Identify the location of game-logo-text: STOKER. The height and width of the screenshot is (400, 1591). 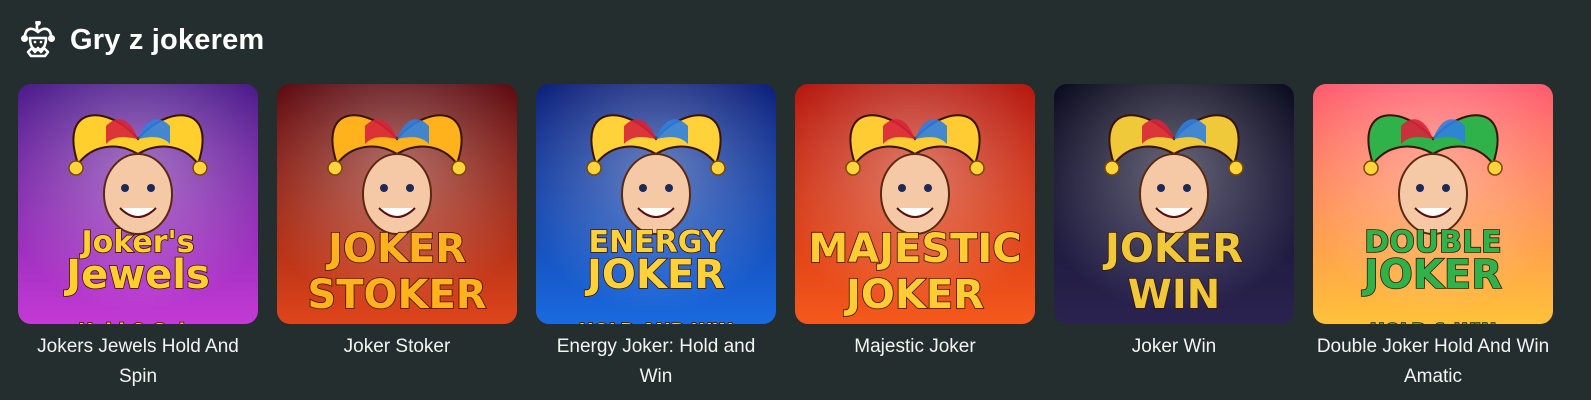
(396, 295).